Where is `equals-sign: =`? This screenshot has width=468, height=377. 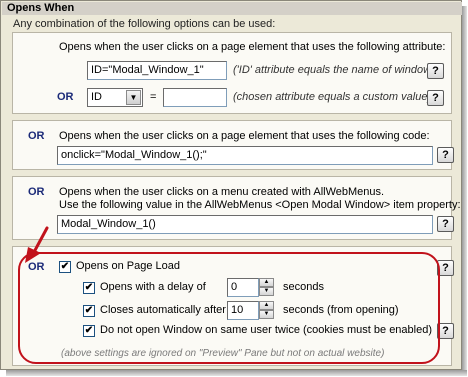
equals-sign: = is located at coordinates (153, 97).